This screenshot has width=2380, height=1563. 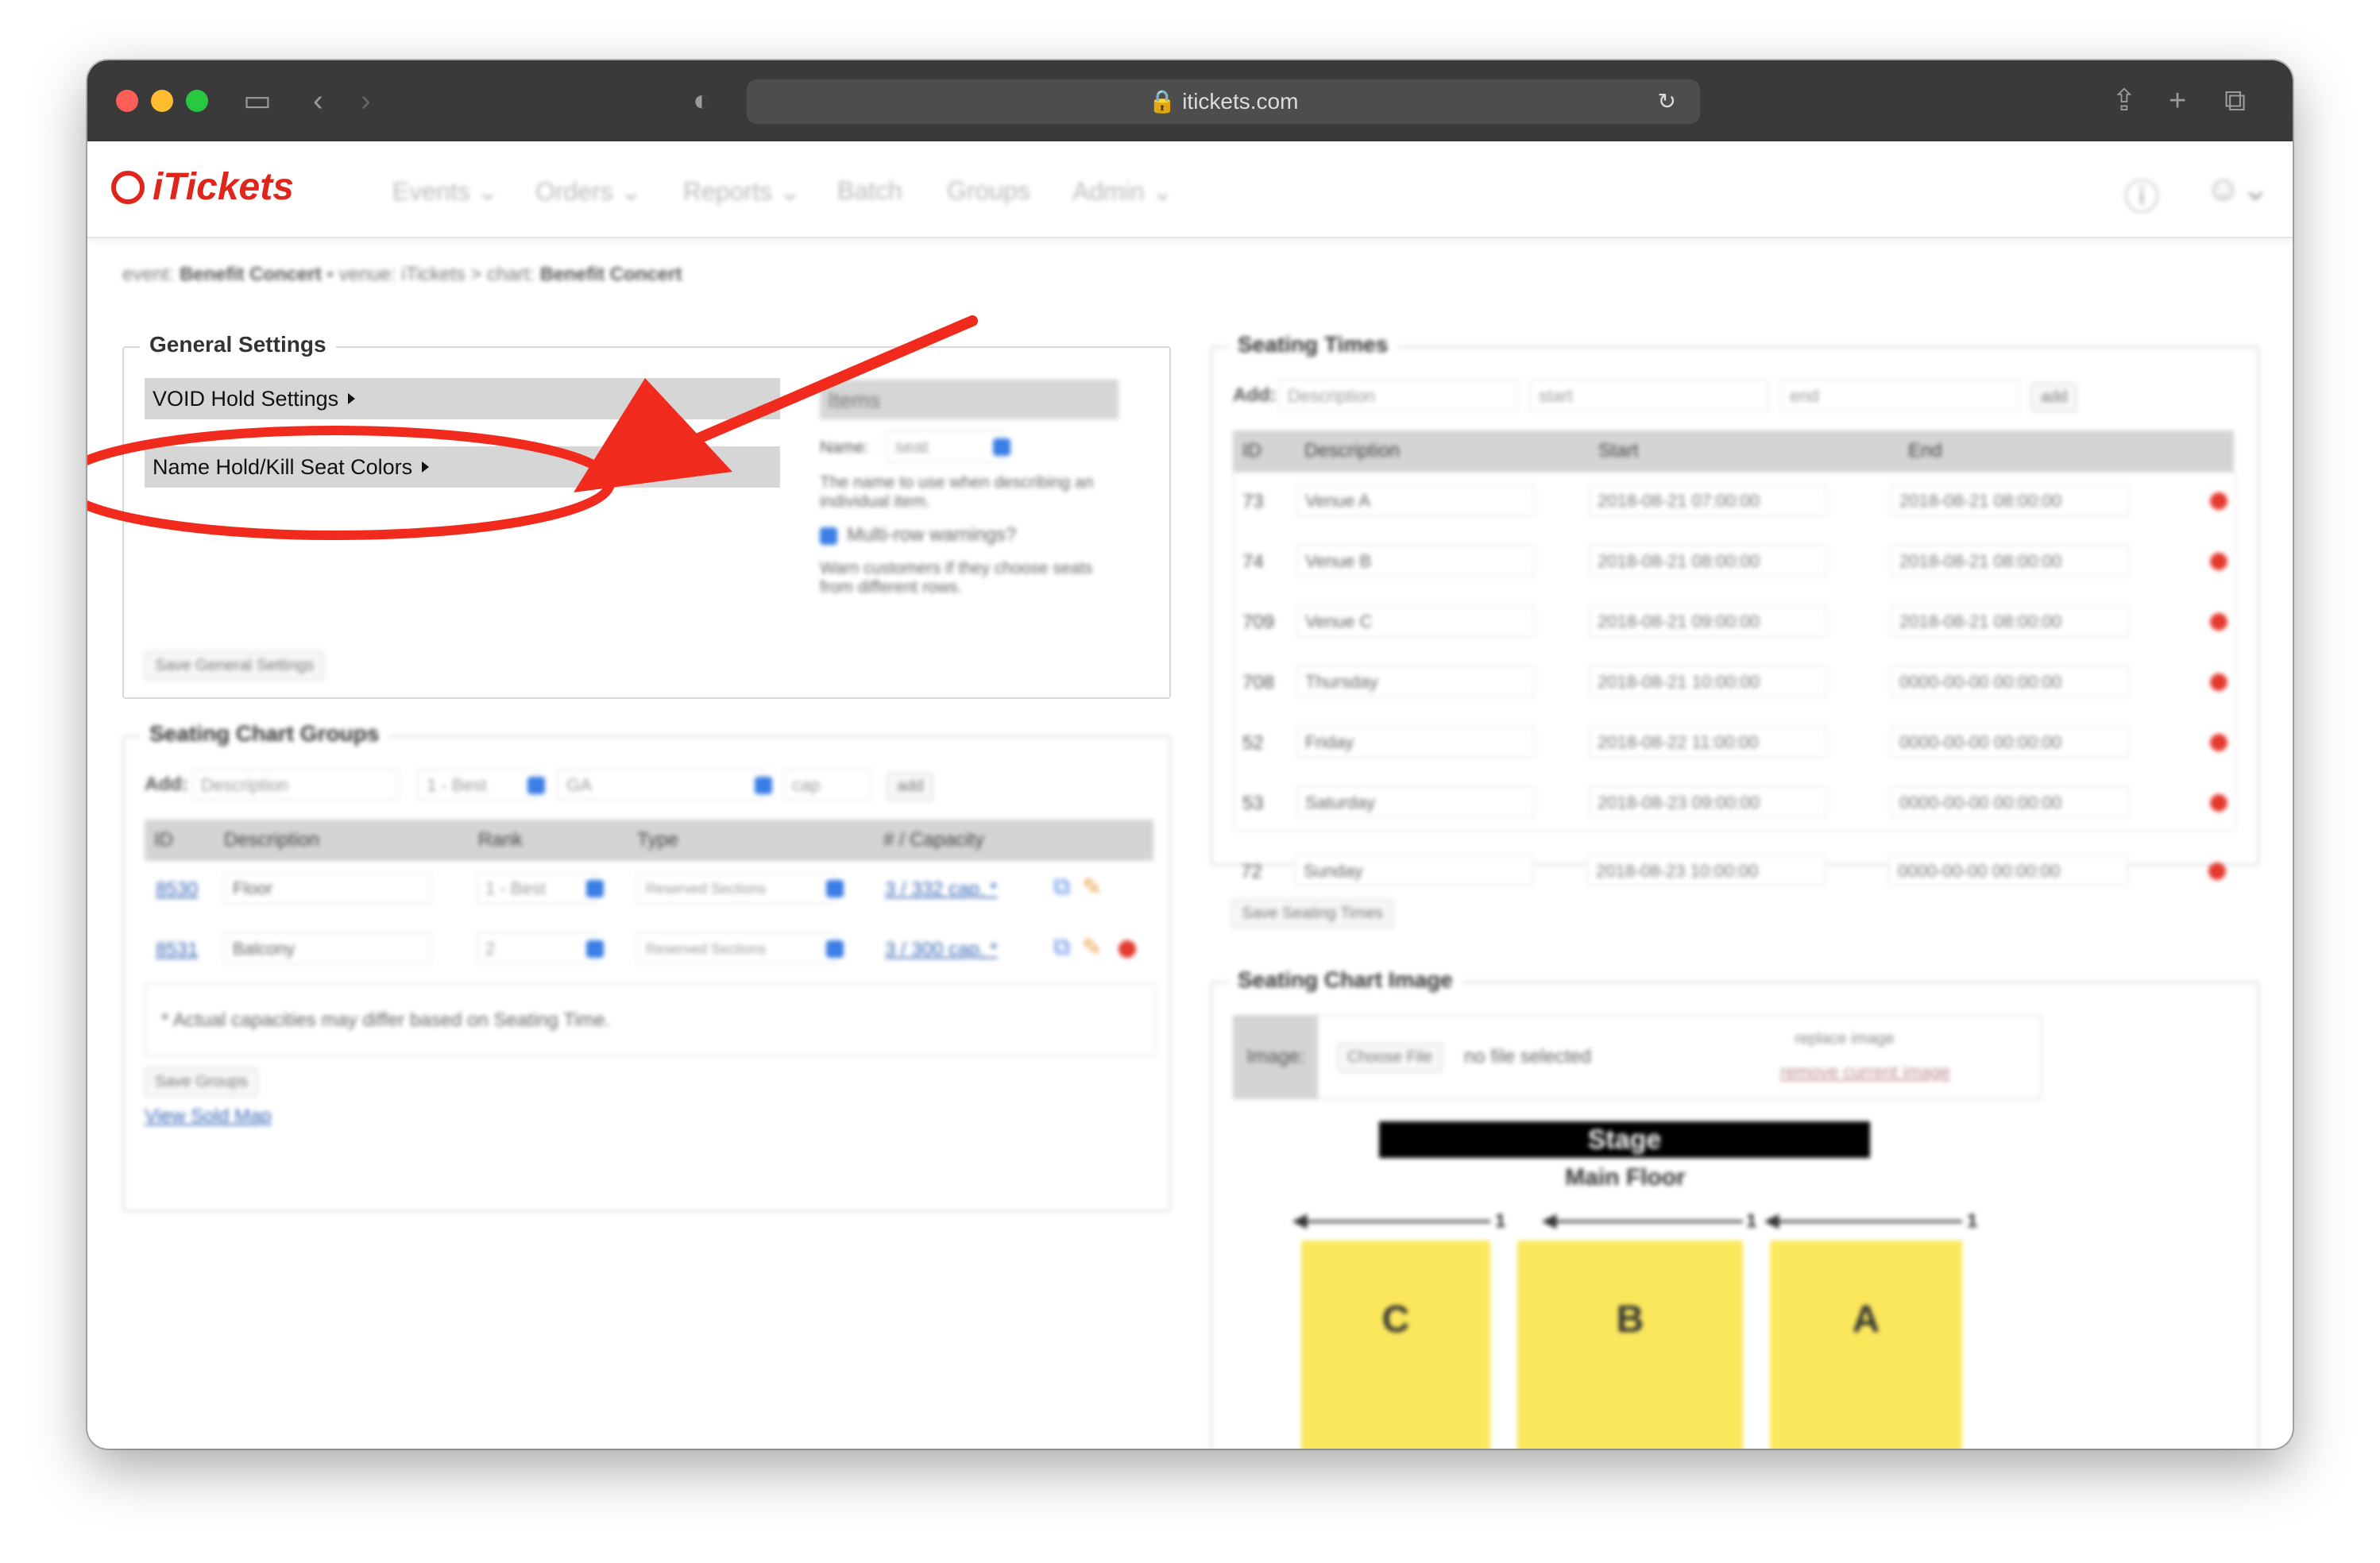 I want to click on annotation-arrow-shaft, so click(x=832, y=381).